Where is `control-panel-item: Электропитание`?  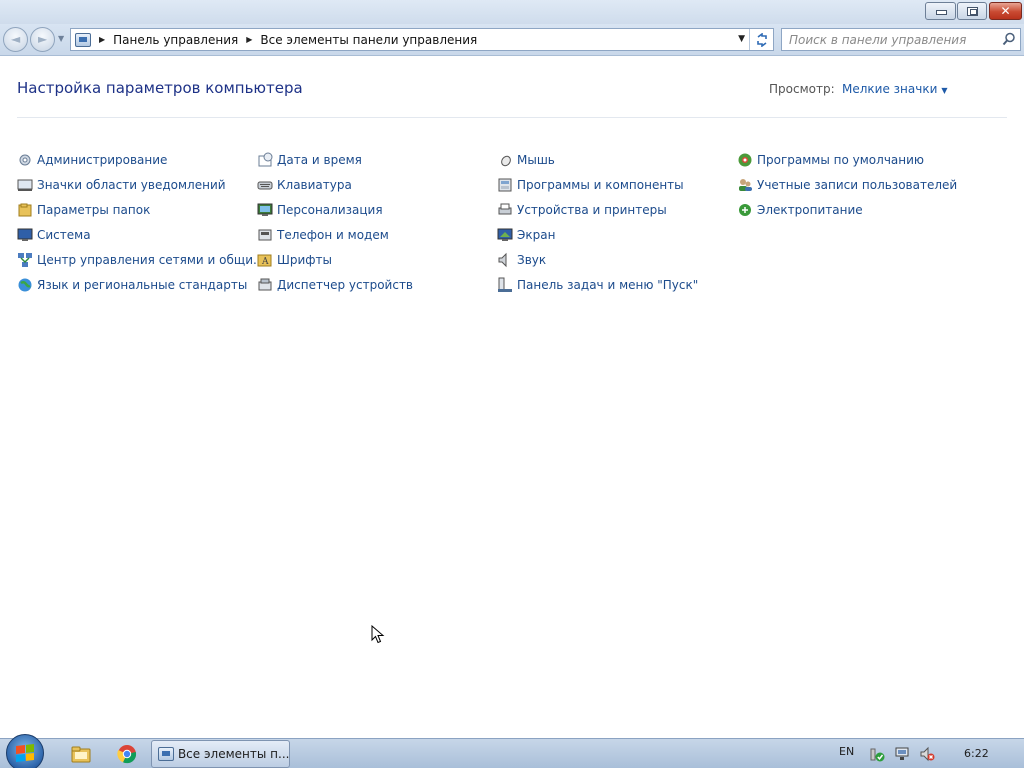 control-panel-item: Электропитание is located at coordinates (857, 209).